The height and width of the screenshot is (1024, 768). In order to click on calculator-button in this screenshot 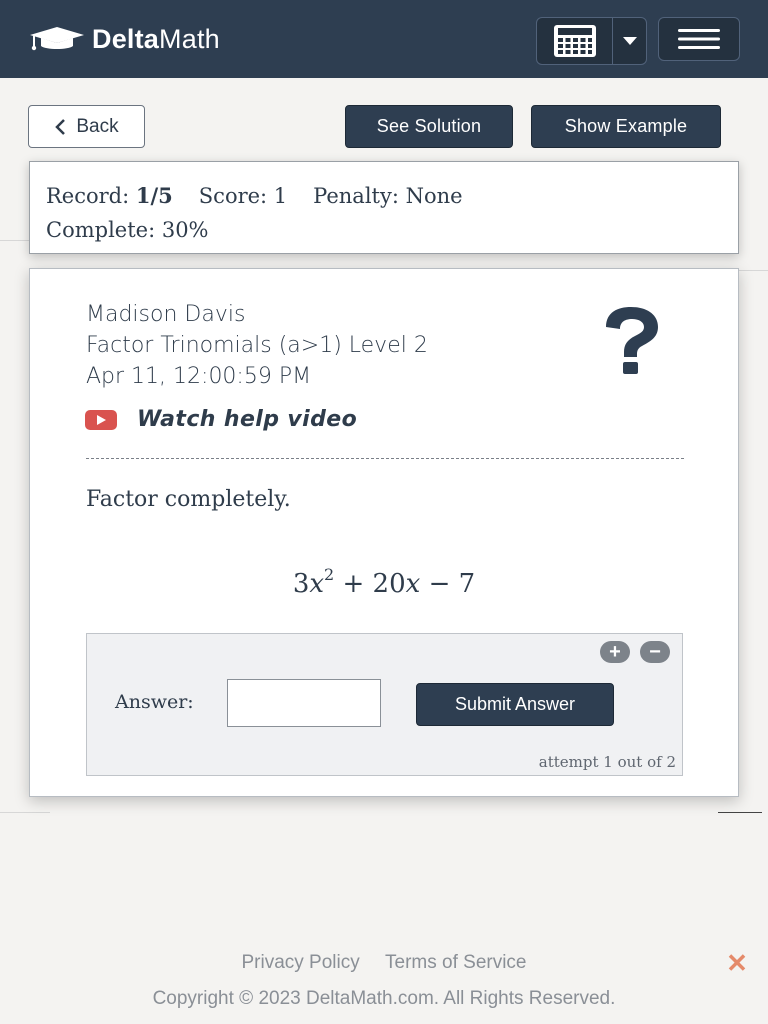, I will do `click(575, 41)`.